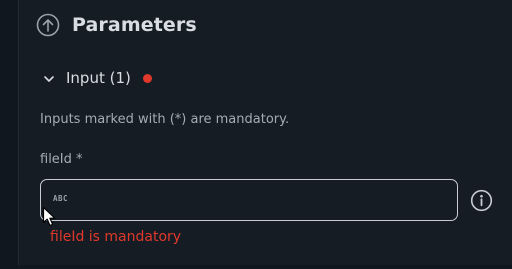 The height and width of the screenshot is (269, 512). I want to click on error-status-dot, so click(147, 78).